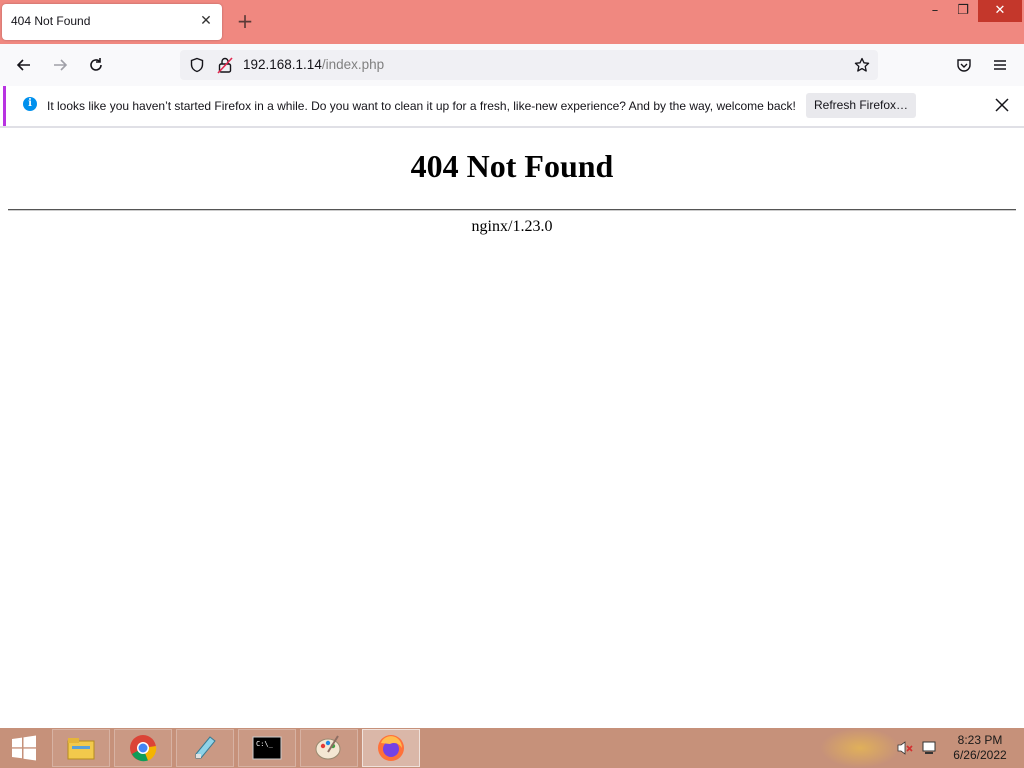  Describe the element at coordinates (112, 22) in the screenshot. I see `tab-404-not-found: 404 Not Found ✕` at that location.